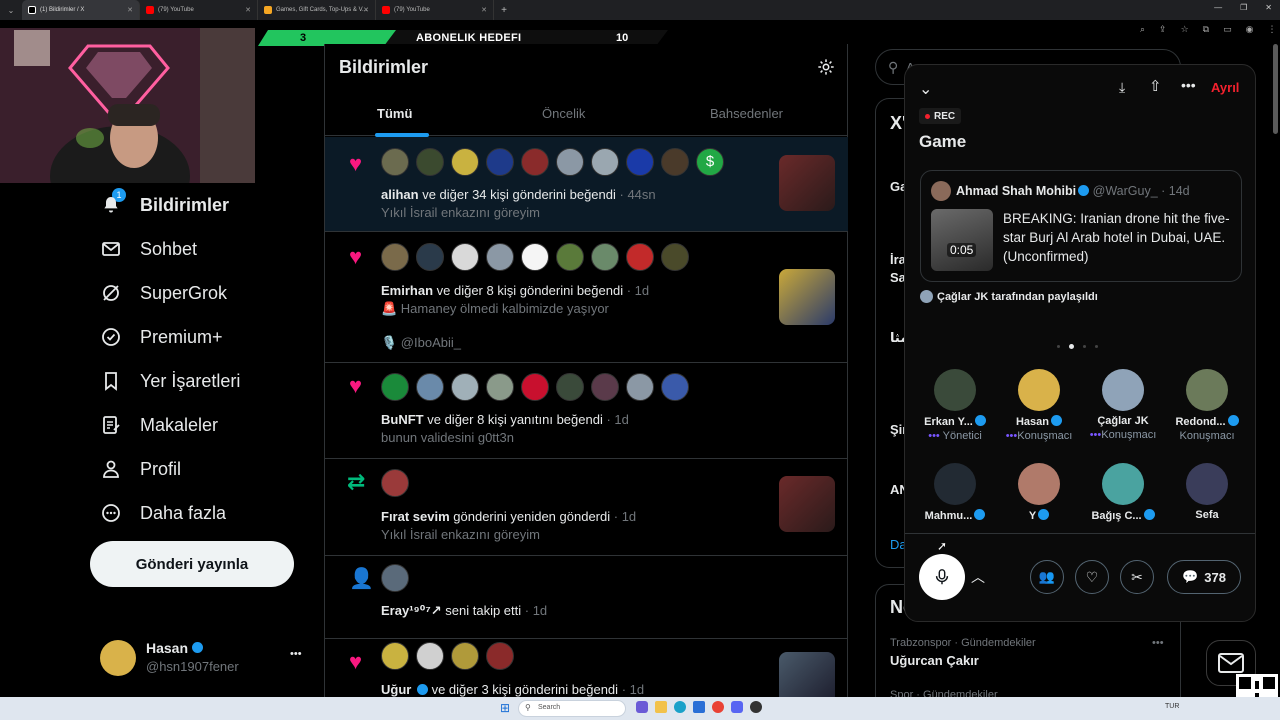 Image resolution: width=1280 pixels, height=720 pixels. I want to click on clip-button: ✂, so click(1137, 577).